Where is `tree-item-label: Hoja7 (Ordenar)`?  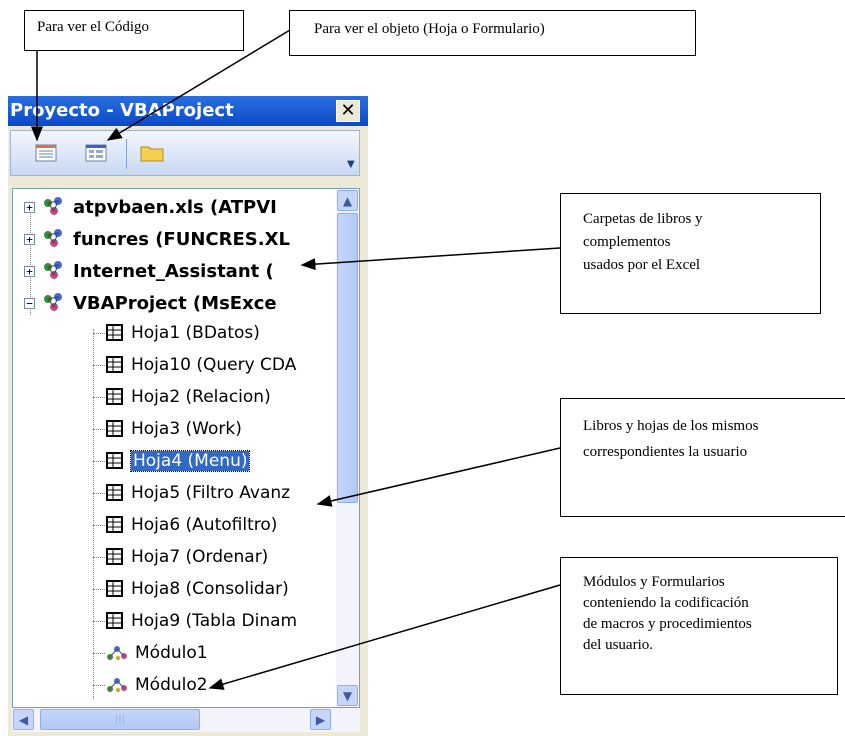 tree-item-label: Hoja7 (Ordenar) is located at coordinates (200, 557).